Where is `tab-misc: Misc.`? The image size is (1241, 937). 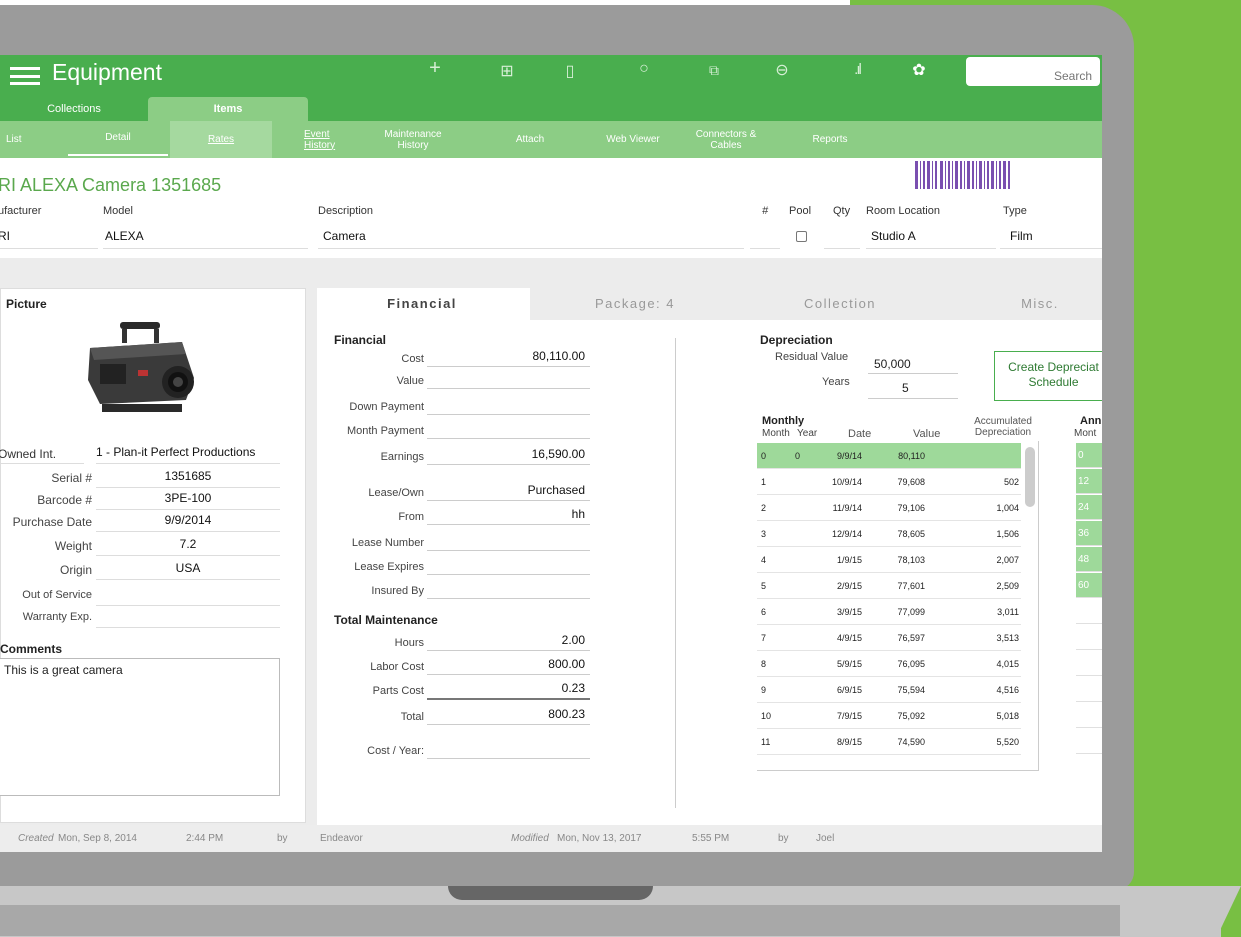 tab-misc: Misc. is located at coordinates (1021, 304).